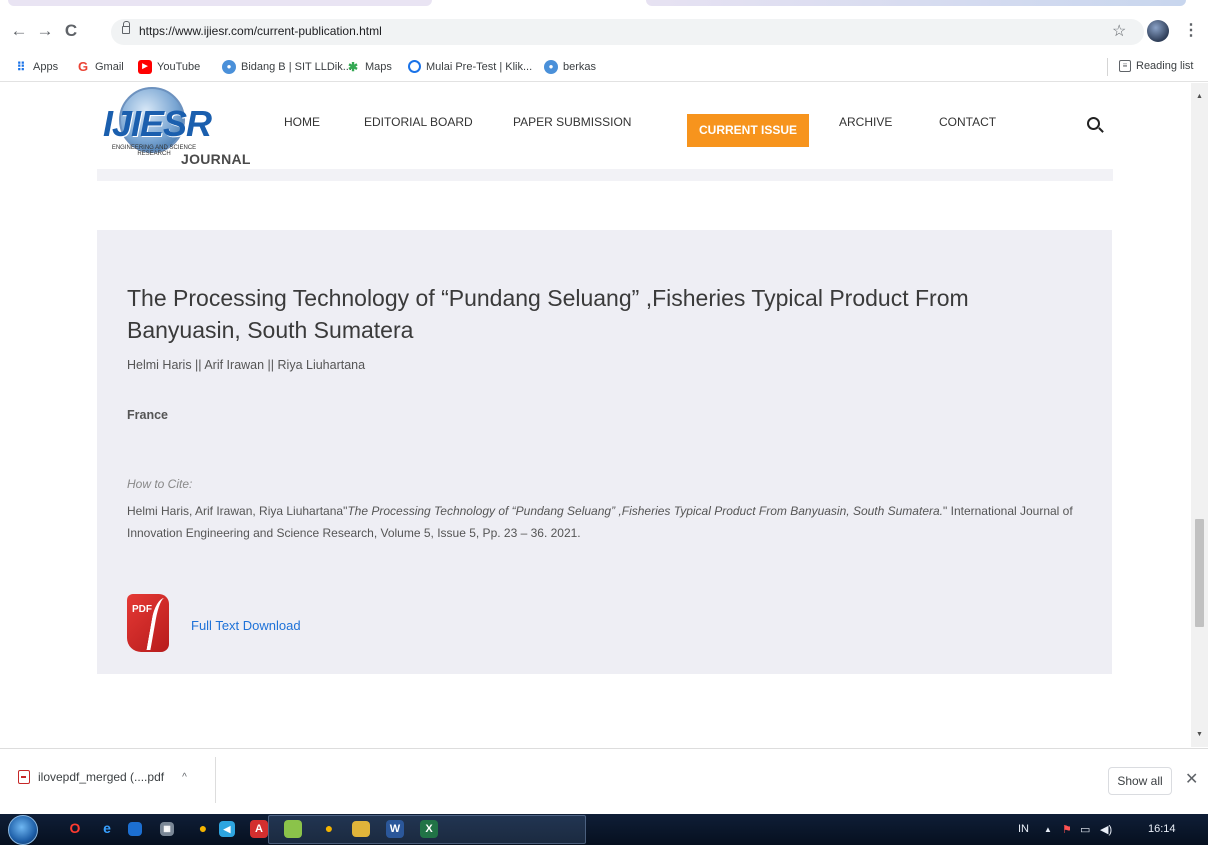 The width and height of the screenshot is (1208, 845). I want to click on download-shelf: ilovepdf_merged (....pdf ^ Show all ✕, so click(604, 781).